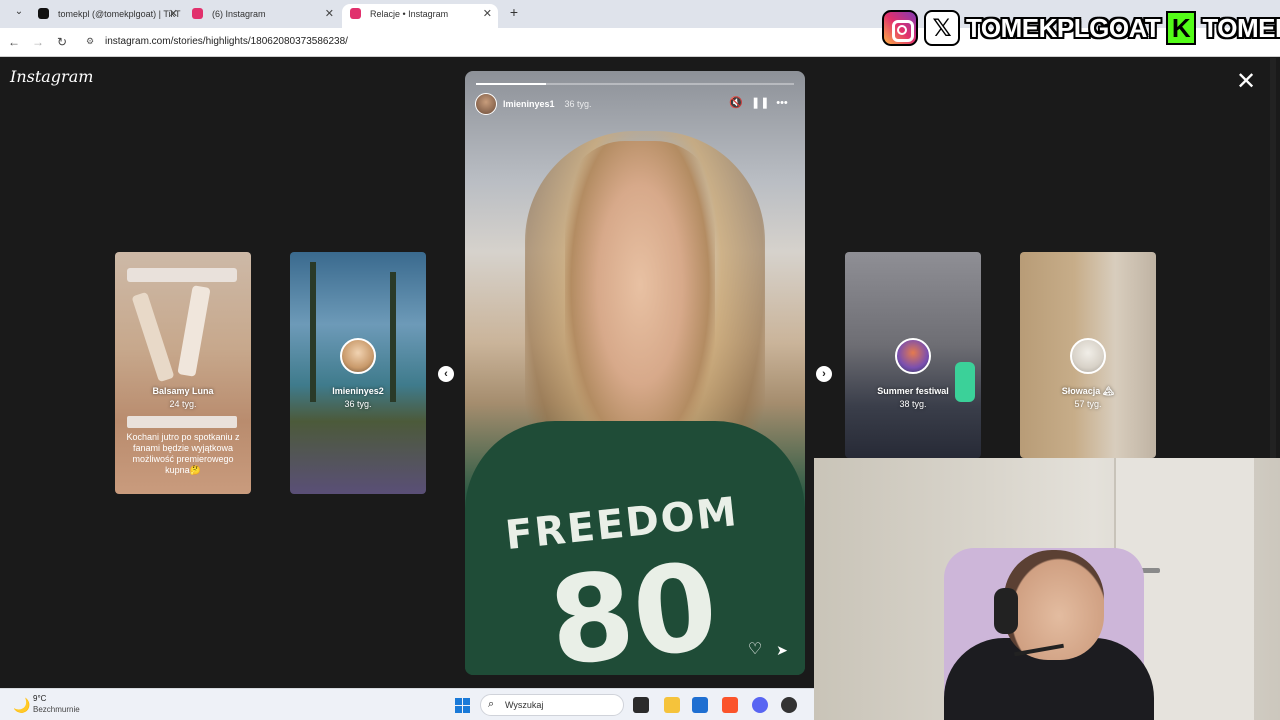 The image size is (1280, 720). I want to click on tiktok-icon, so click(43, 13).